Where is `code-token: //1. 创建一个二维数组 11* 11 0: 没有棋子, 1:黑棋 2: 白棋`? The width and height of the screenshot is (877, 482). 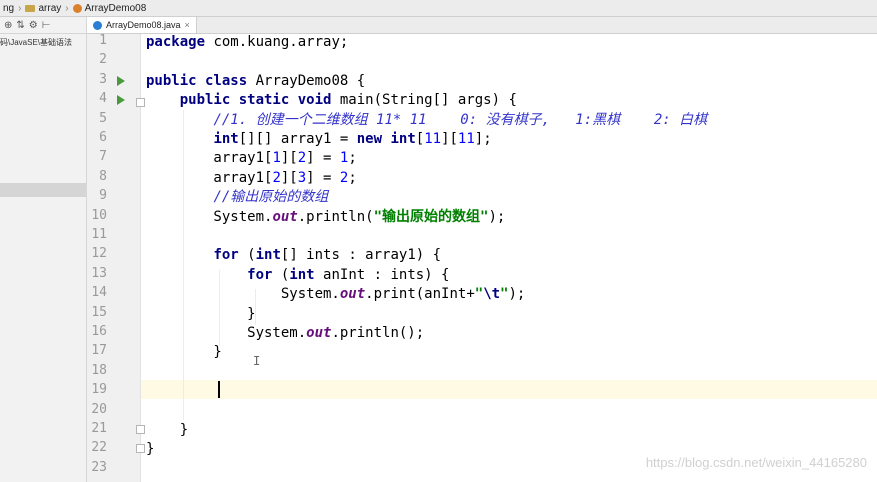
code-token: //1. 创建一个二维数组 11* 11 0: 没有棋子, 1:黑棋 2: 白棋 is located at coordinates (460, 119).